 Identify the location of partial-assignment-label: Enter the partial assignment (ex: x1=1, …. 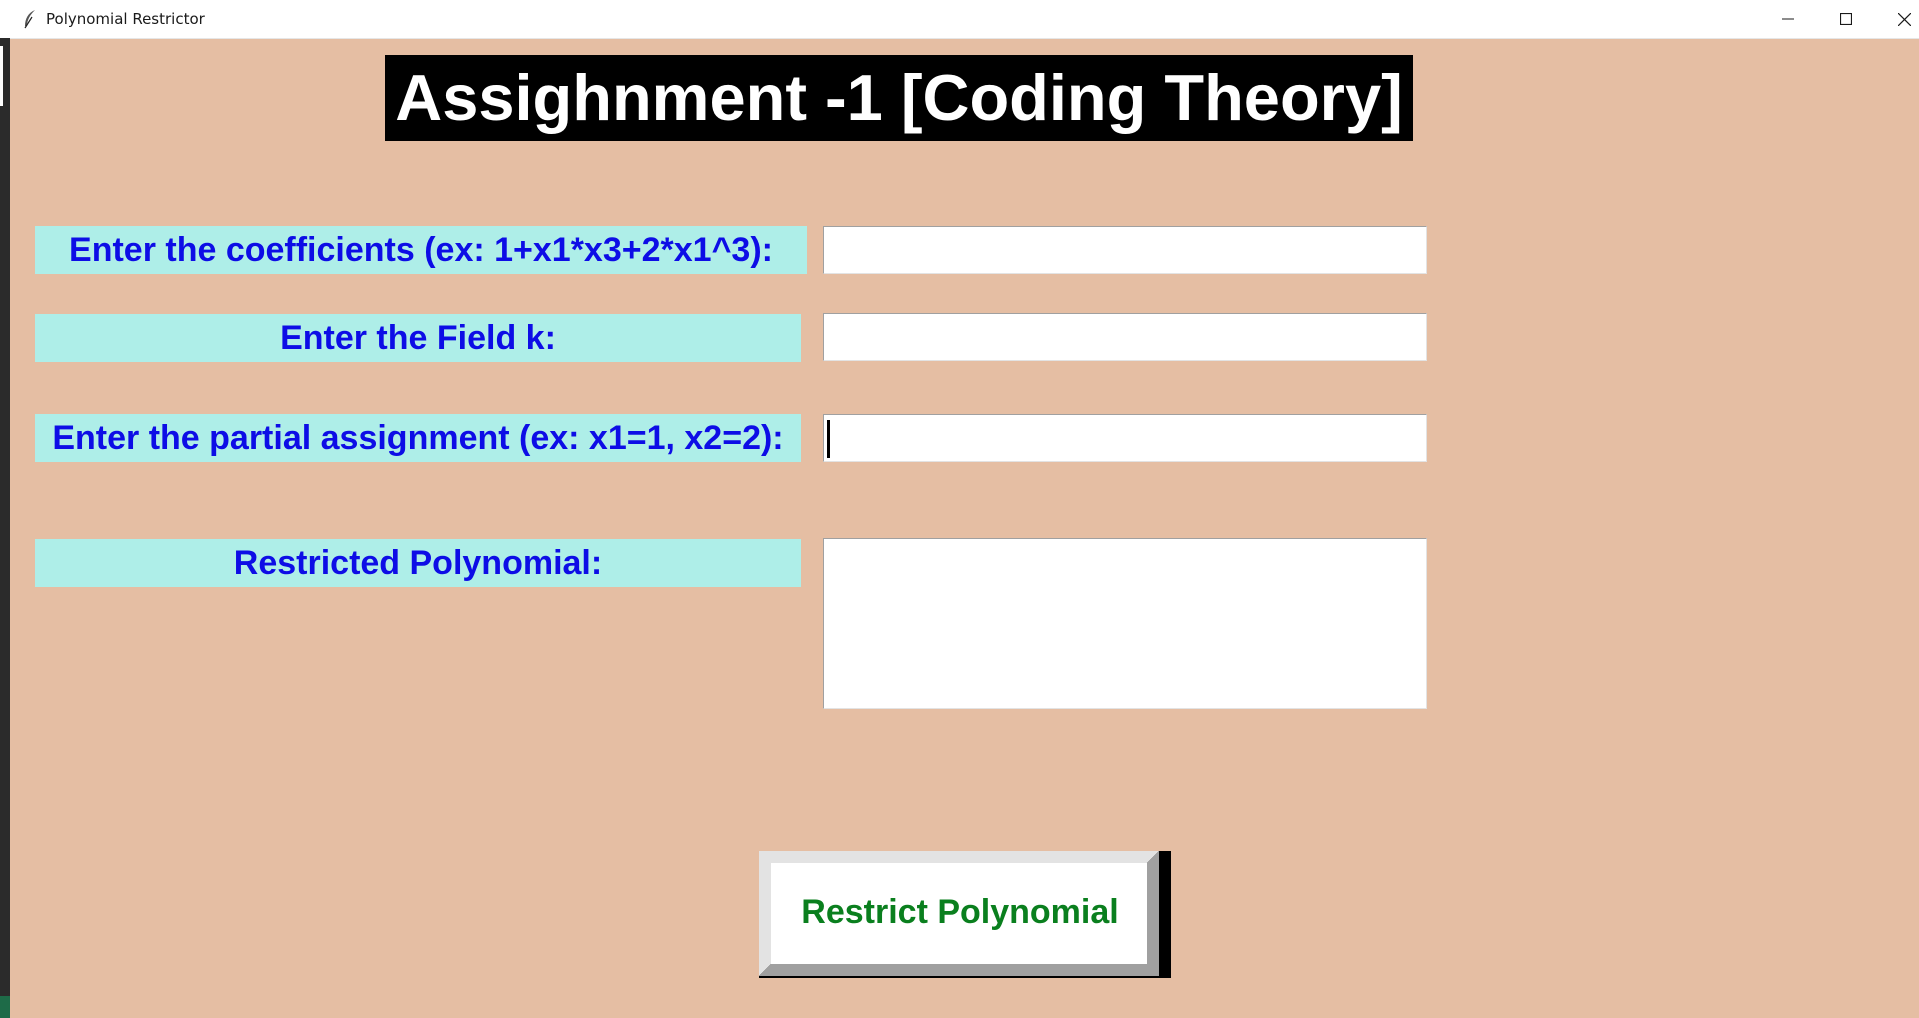
(418, 438).